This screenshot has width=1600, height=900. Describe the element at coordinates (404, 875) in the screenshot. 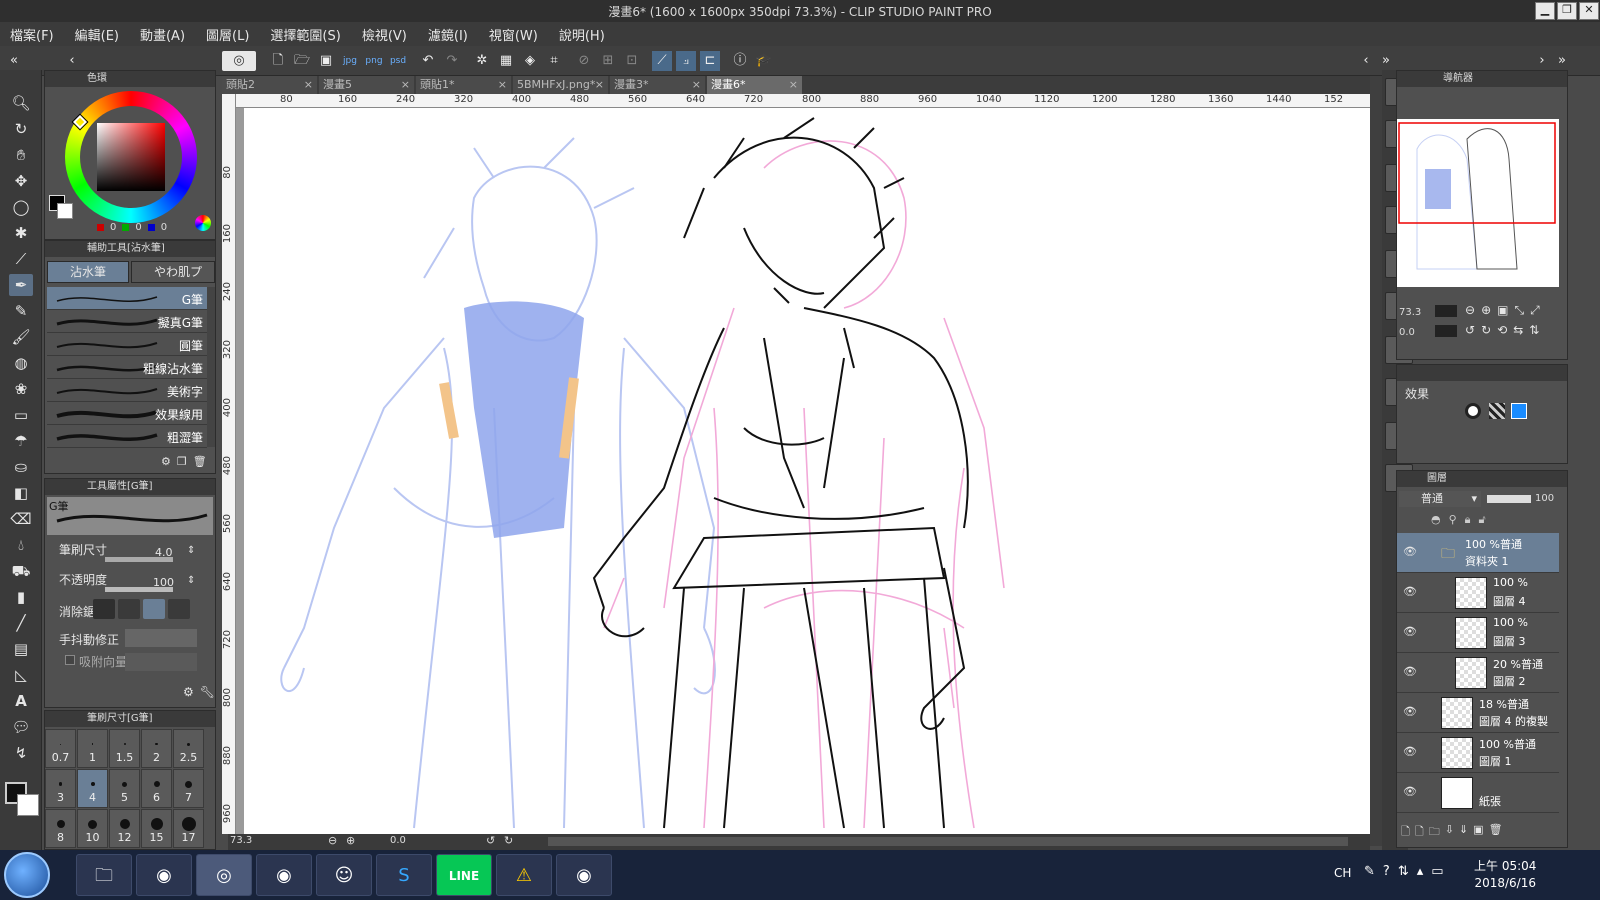

I see `skype-taskbar-icon: S` at that location.